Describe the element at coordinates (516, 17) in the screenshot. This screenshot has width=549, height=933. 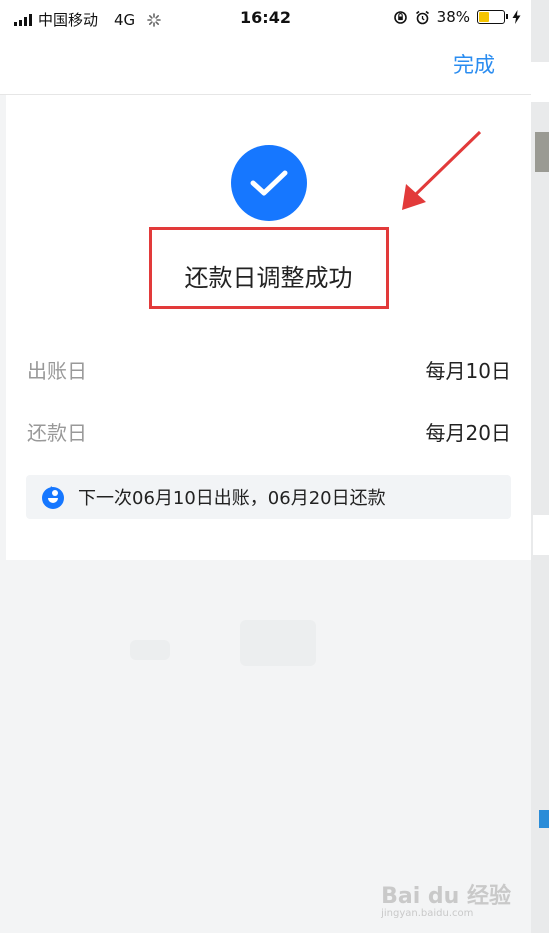
I see `charging-bolt-icon` at that location.